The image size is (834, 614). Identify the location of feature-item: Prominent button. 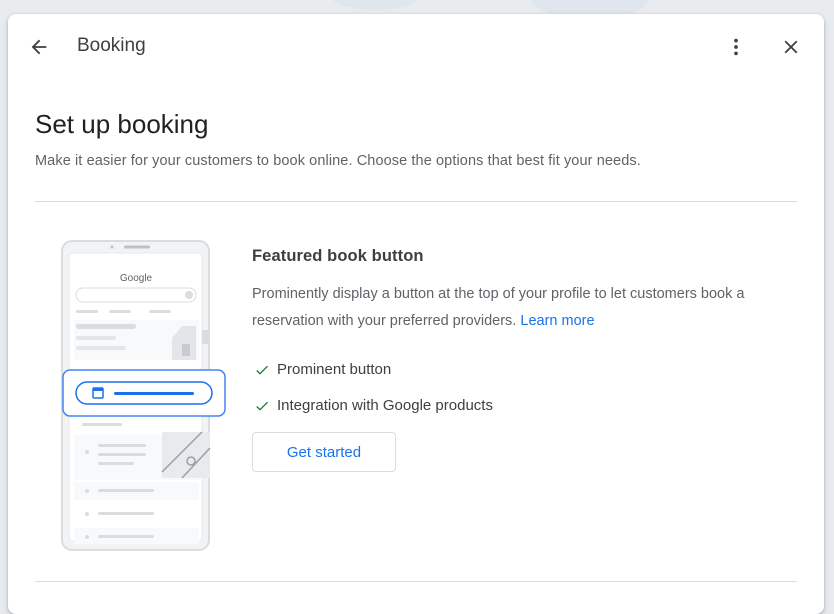
(322, 369).